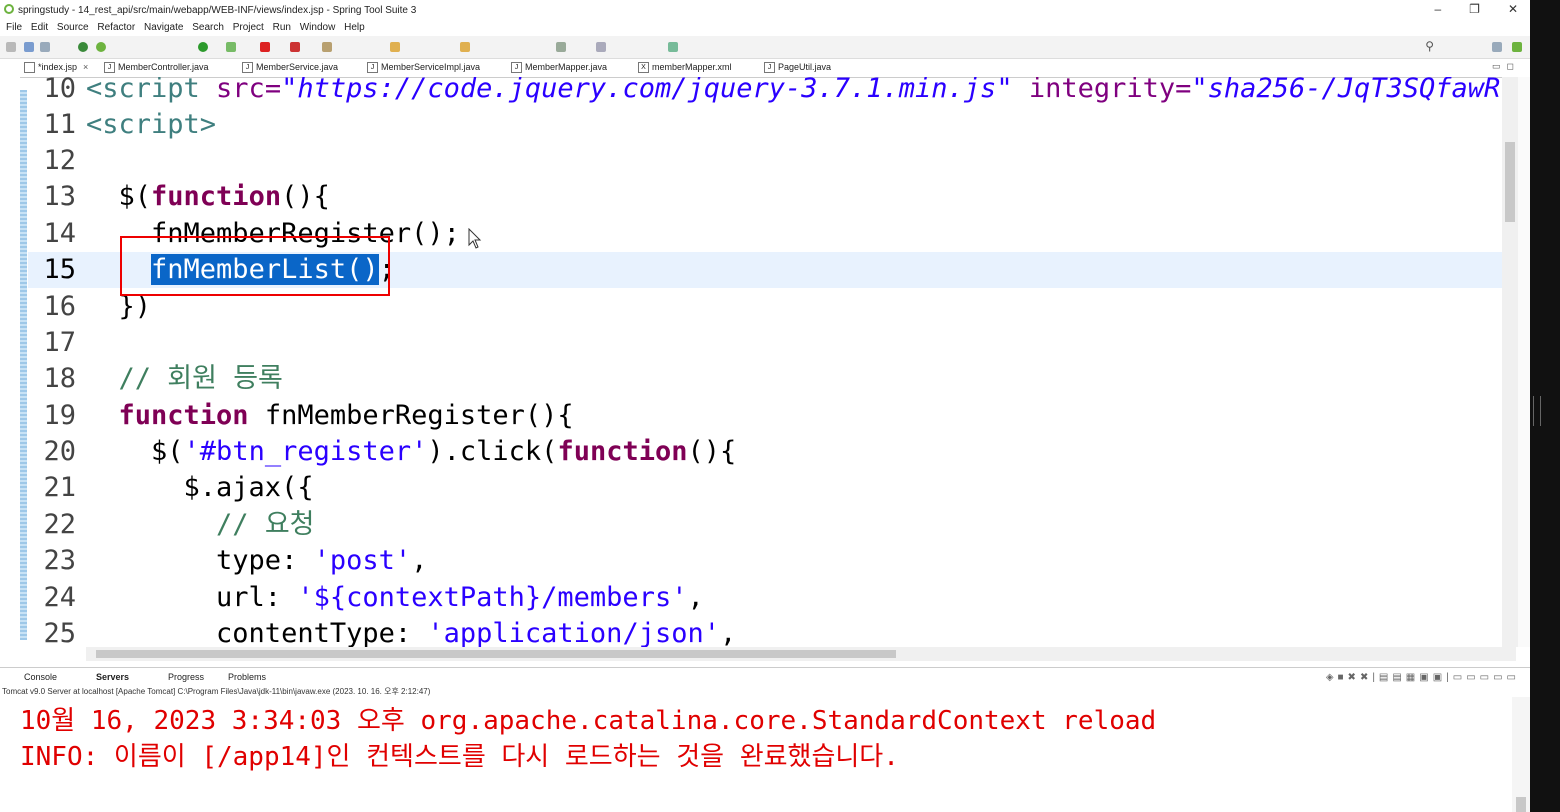 This screenshot has height=812, width=1560. I want to click on perspective-icon, so click(1497, 47).